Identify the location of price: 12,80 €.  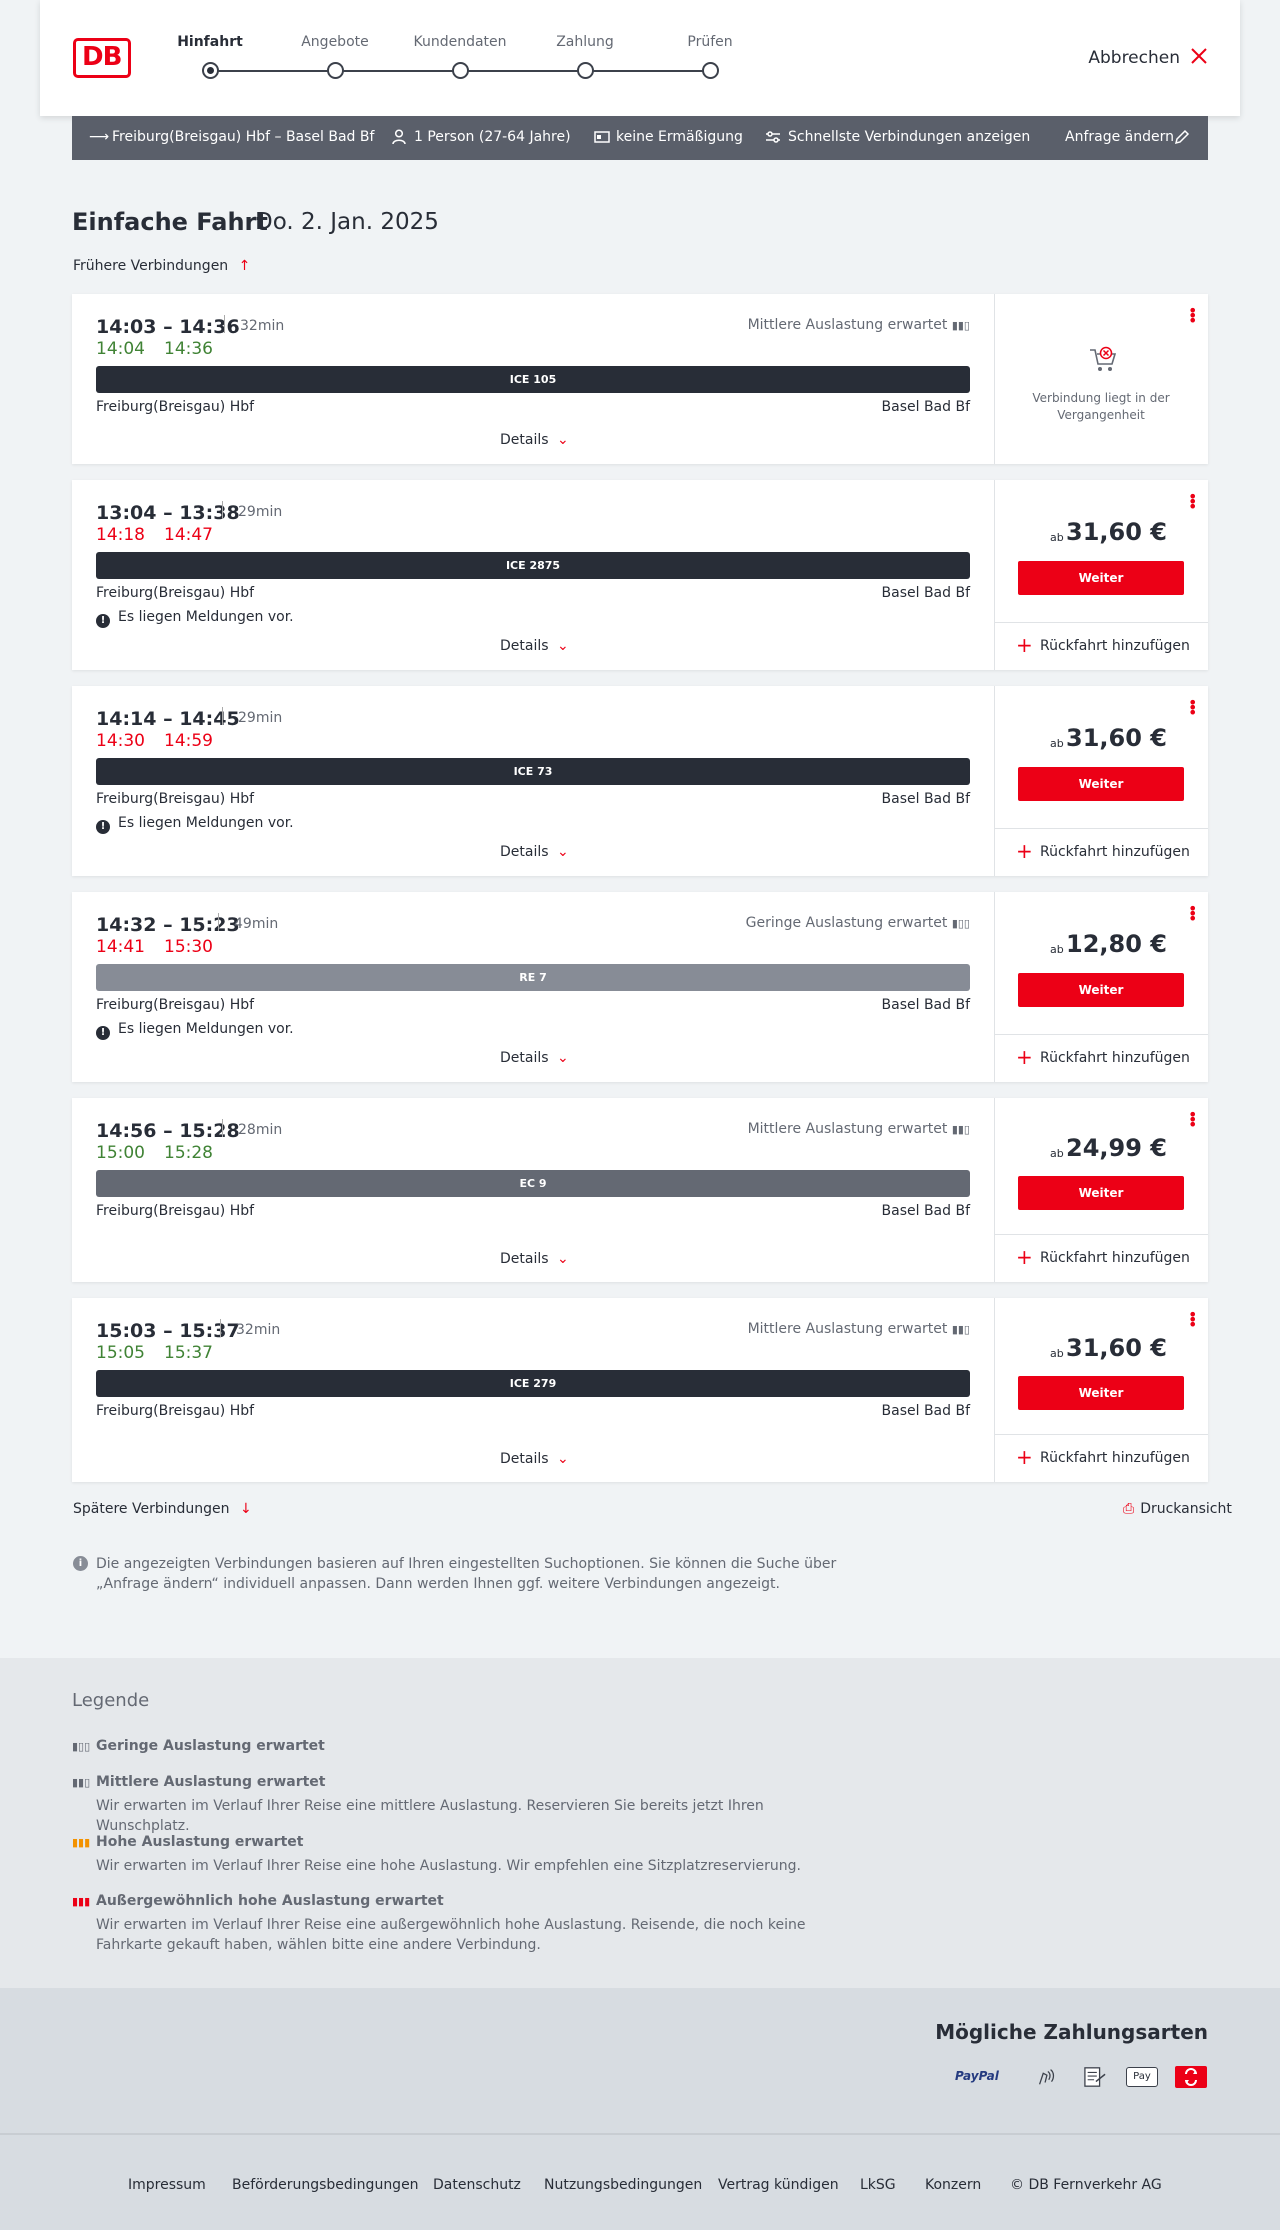
(1116, 944).